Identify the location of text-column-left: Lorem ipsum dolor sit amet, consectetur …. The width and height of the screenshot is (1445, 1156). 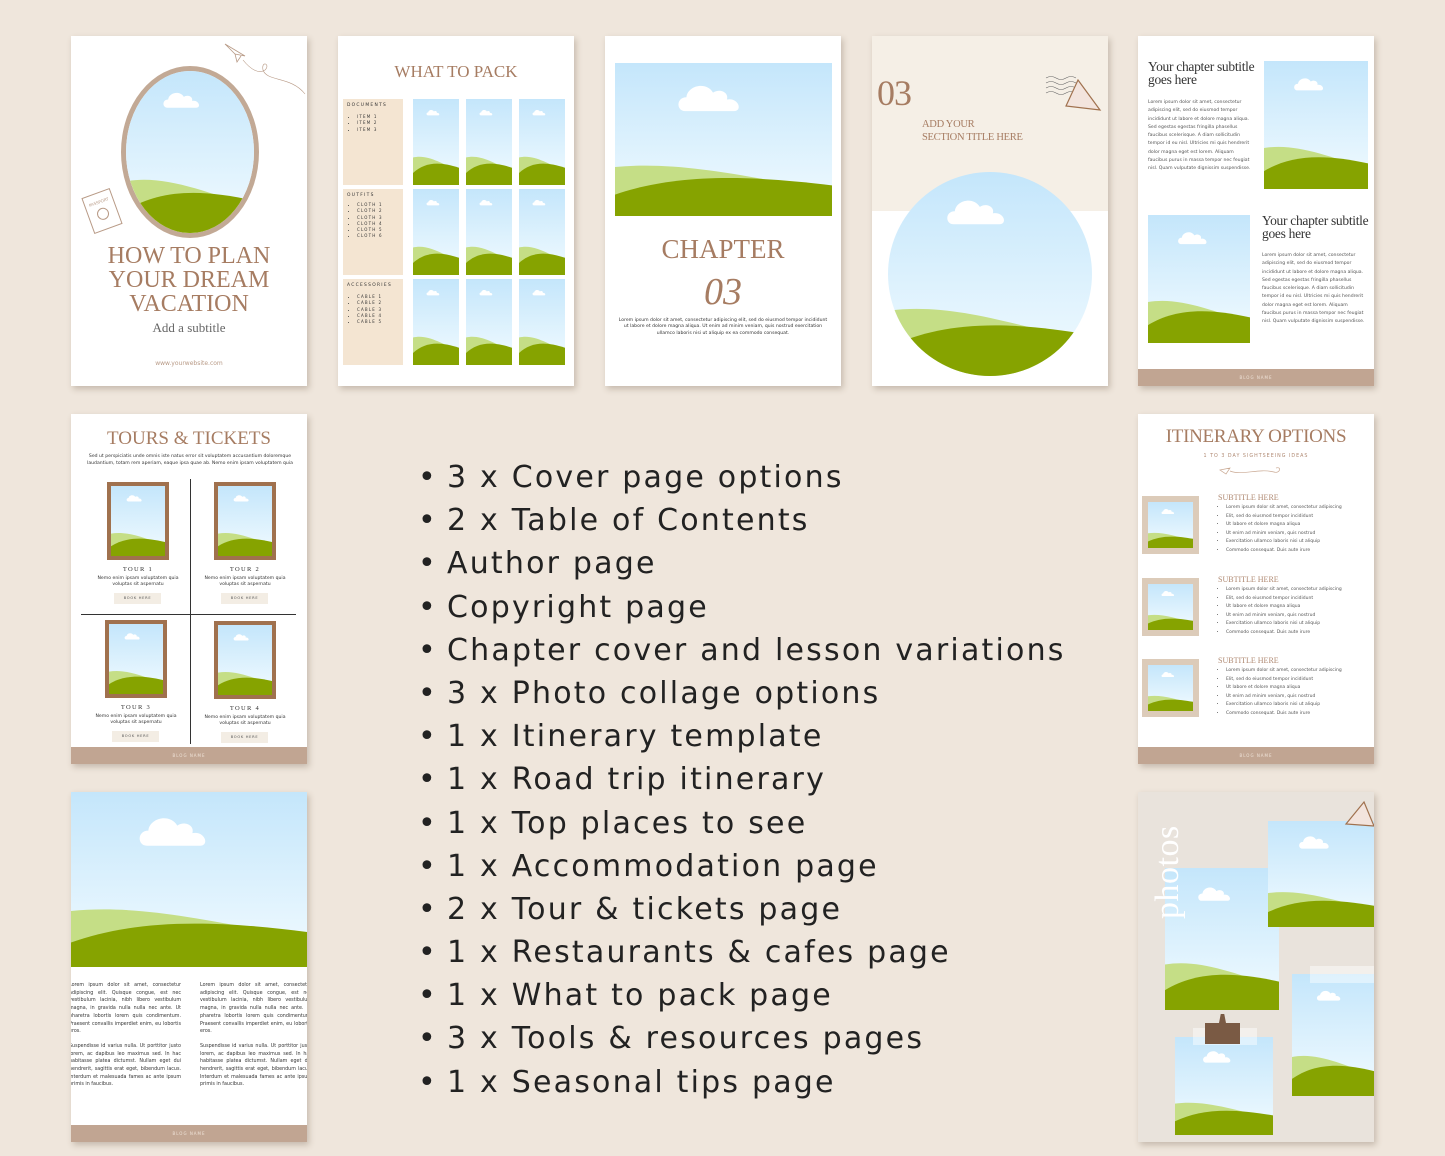
(126, 1035).